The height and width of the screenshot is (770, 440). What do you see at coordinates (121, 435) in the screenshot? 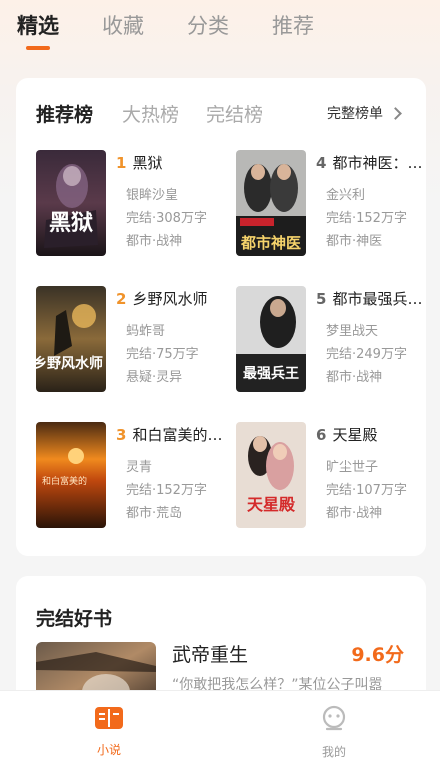
I see `rank-number: 3` at bounding box center [121, 435].